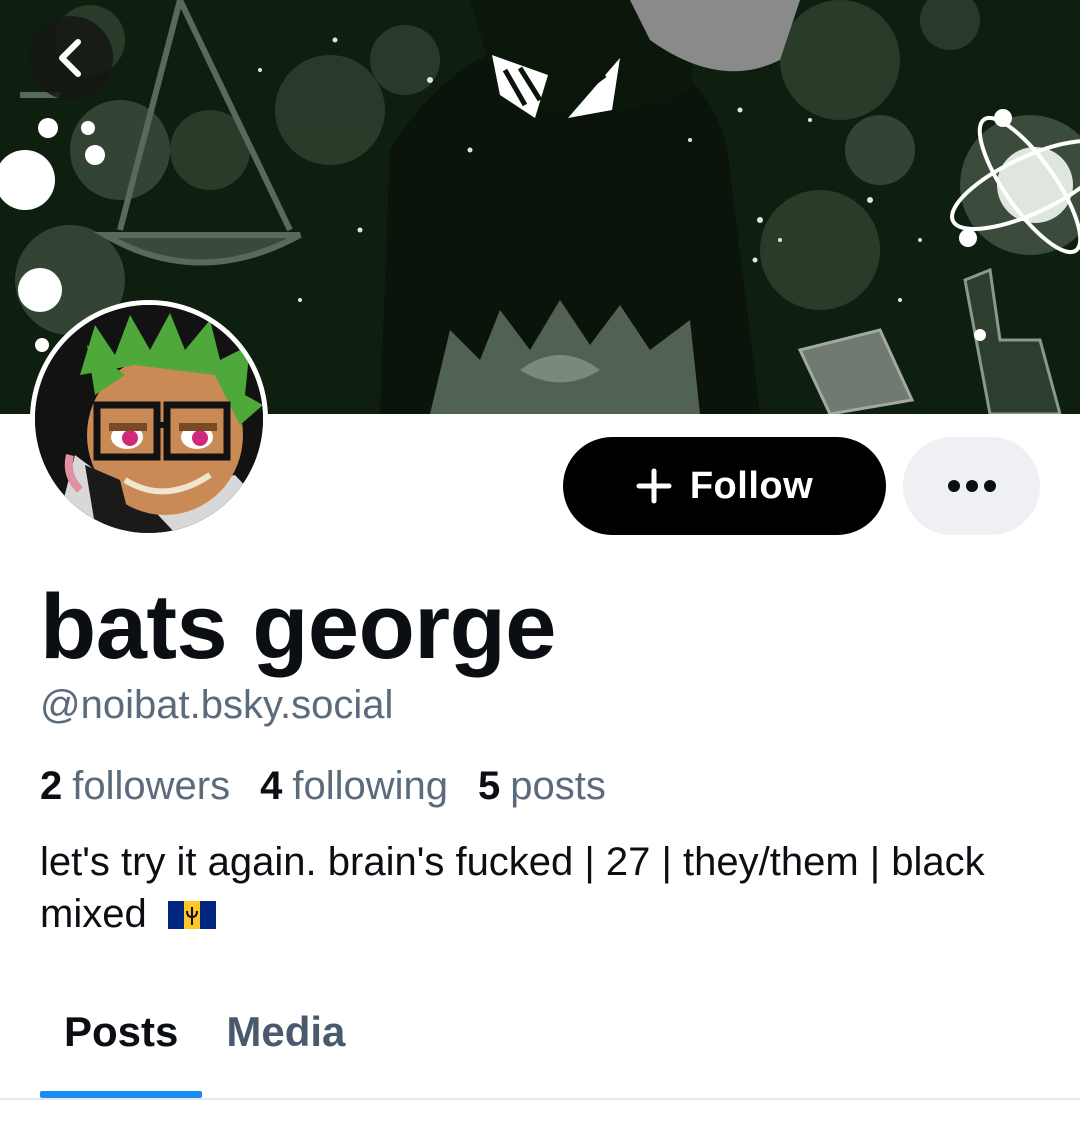 The width and height of the screenshot is (1080, 1124). What do you see at coordinates (191, 915) in the screenshot?
I see `barbados-flag-icon` at bounding box center [191, 915].